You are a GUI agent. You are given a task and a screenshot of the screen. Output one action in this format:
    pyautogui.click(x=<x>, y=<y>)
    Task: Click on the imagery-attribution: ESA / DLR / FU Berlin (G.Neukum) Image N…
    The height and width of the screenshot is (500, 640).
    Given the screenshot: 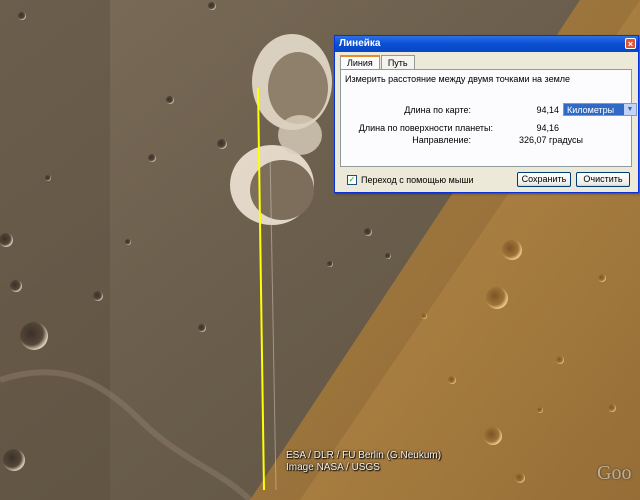 What is the action you would take?
    pyautogui.click(x=363, y=462)
    